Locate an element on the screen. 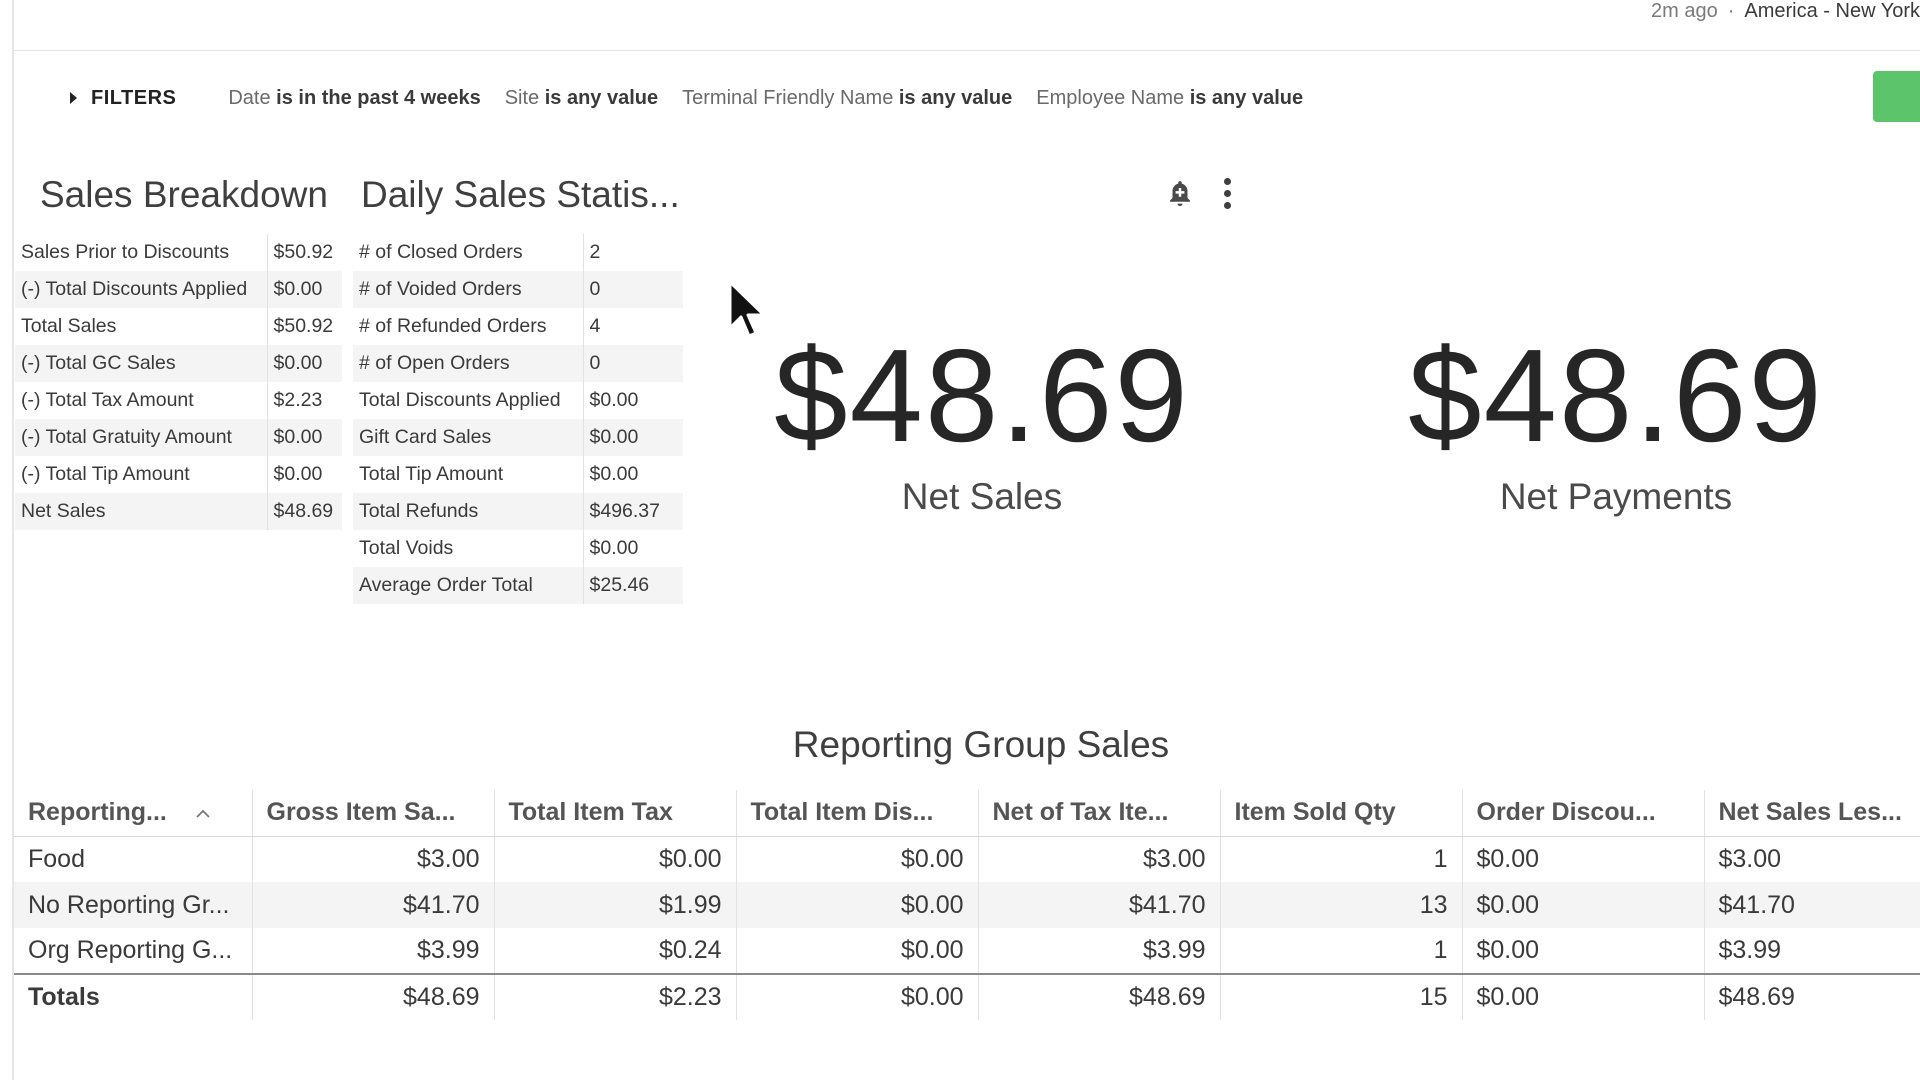 This screenshot has height=1080, width=1920. table-row: Total Discounts Applied $0.00 is located at coordinates (518, 400).